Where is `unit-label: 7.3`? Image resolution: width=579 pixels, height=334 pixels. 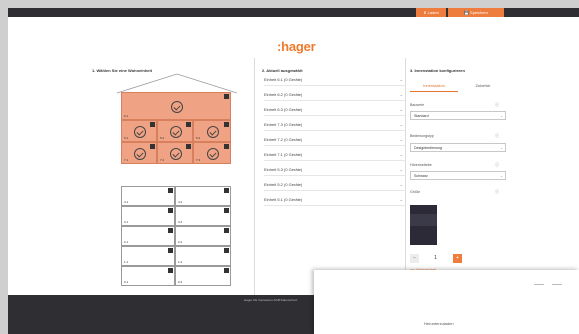
unit-label: 7.3 is located at coordinates (198, 160).